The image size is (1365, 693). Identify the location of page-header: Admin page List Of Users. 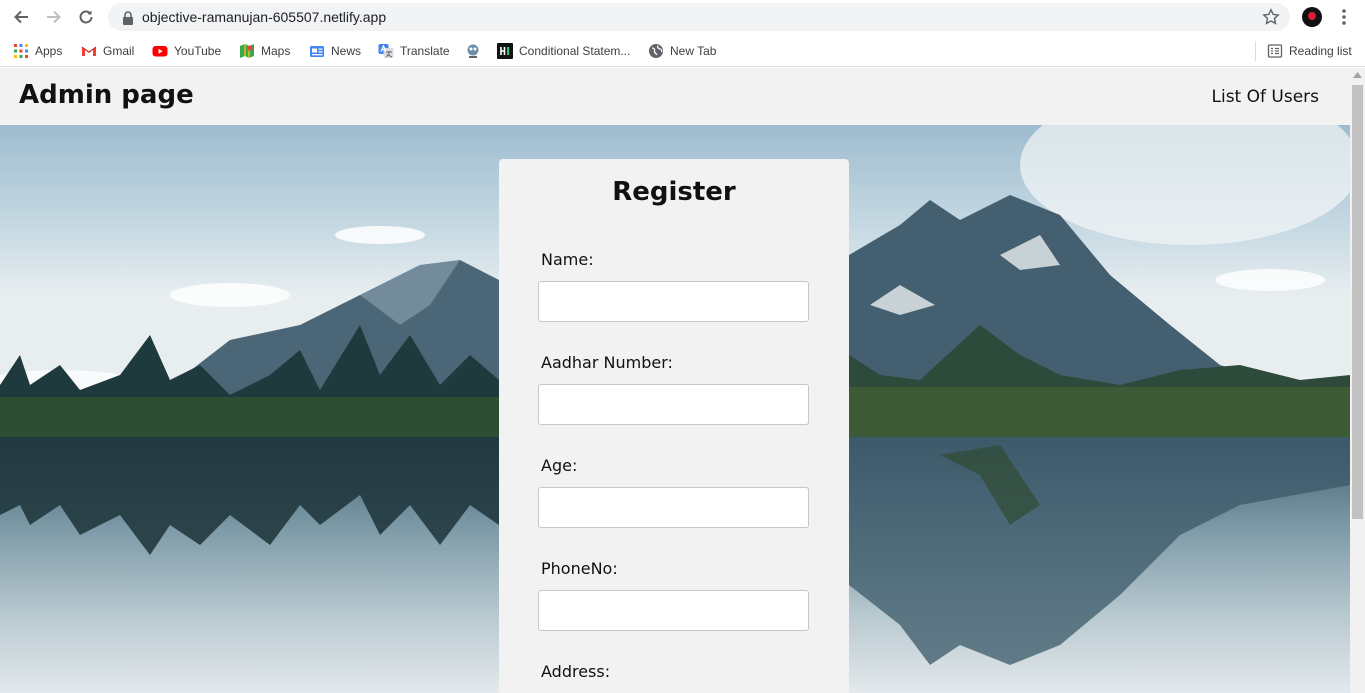
(675, 96).